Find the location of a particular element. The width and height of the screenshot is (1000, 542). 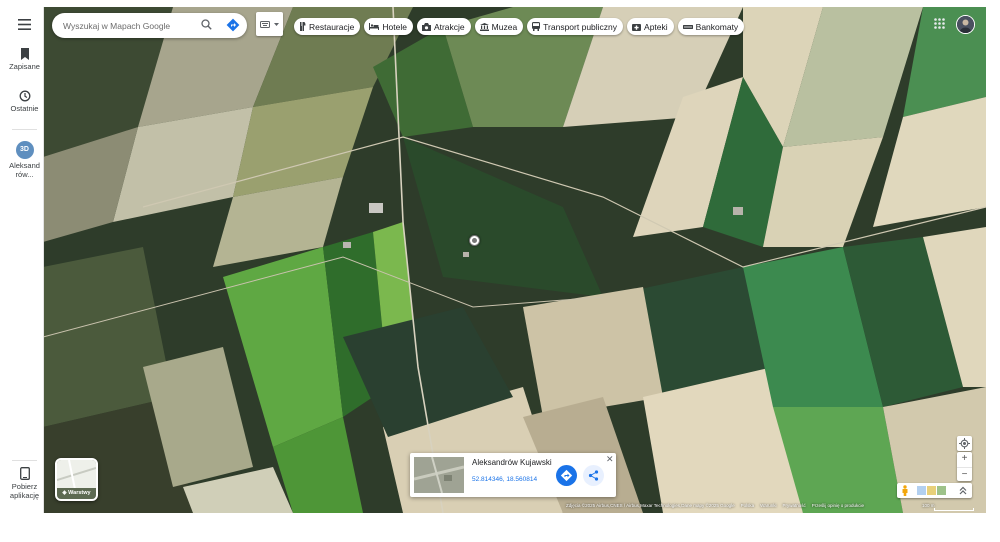

search-box is located at coordinates (149, 25).